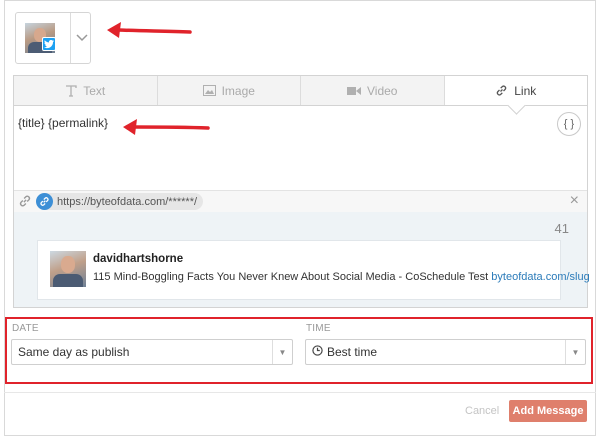  What do you see at coordinates (300, 201) in the screenshot?
I see `link-bar: https://byteofdata.com/******/ ×` at bounding box center [300, 201].